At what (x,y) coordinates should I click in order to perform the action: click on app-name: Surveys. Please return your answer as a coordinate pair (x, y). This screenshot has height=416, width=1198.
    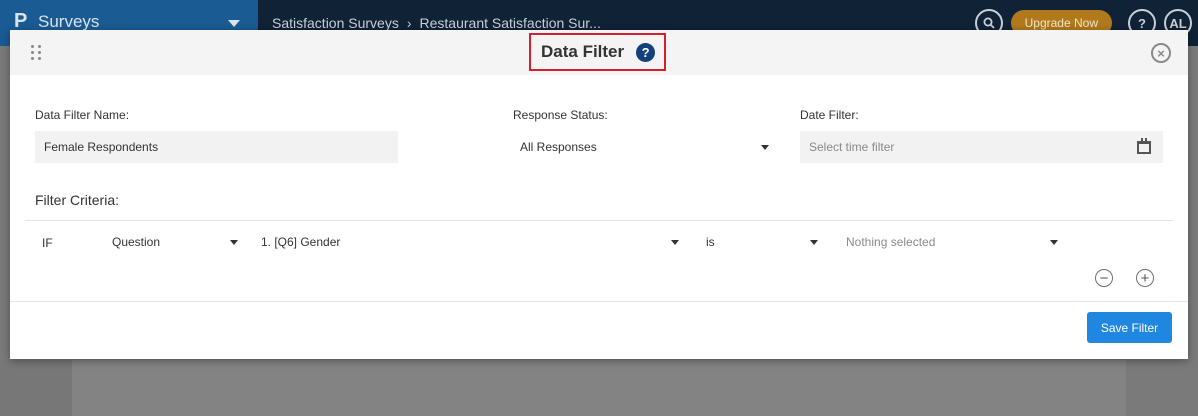
    Looking at the image, I should click on (69, 21).